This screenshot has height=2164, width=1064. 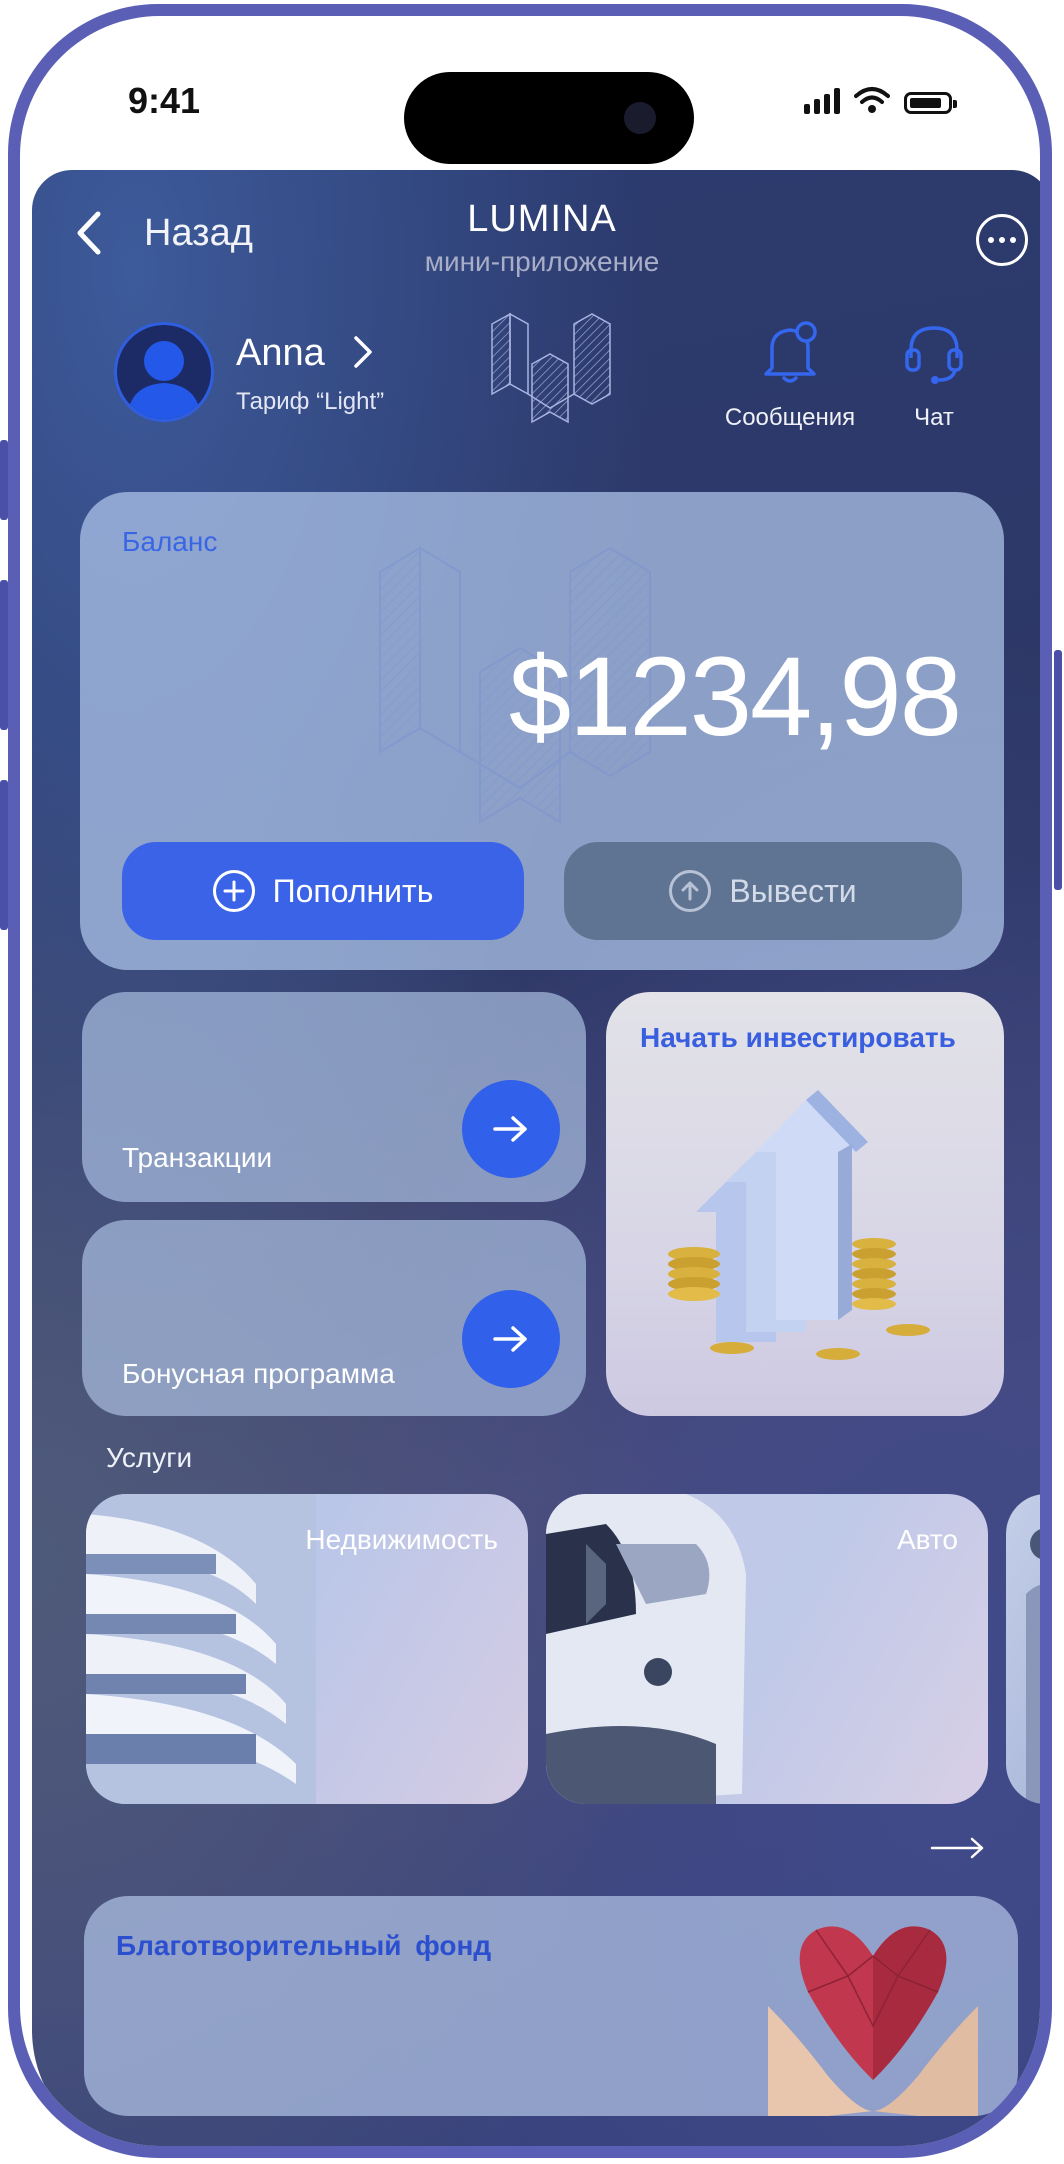 I want to click on withdraw-button: Вывести, so click(x=763, y=891).